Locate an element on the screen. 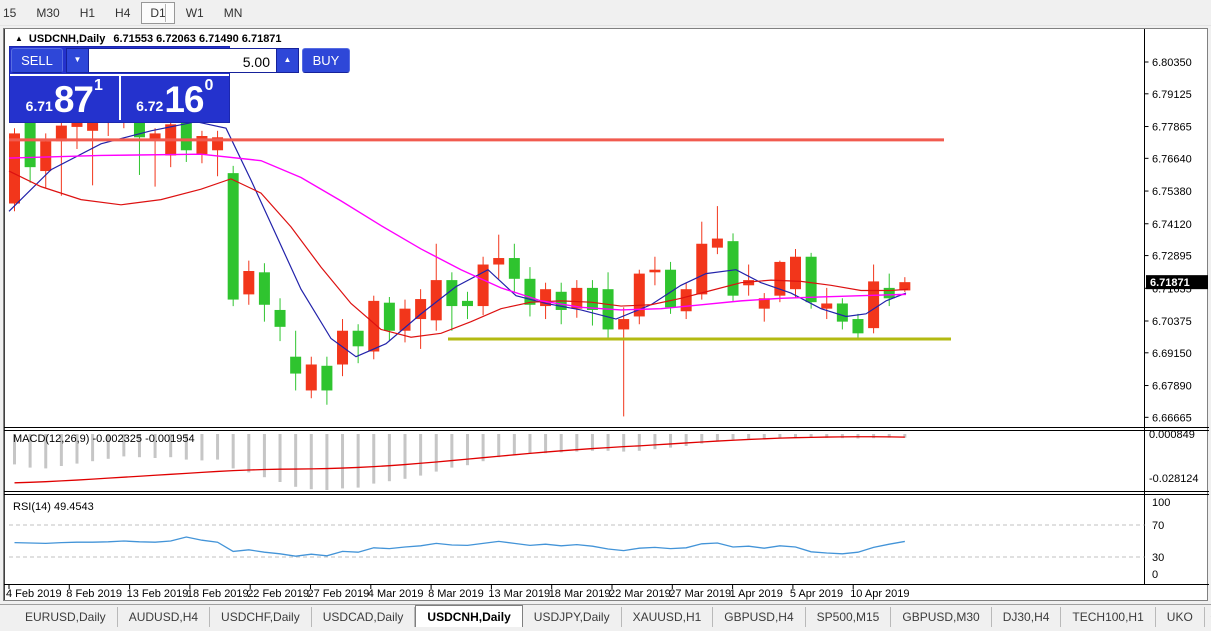  symbol-tab: DJ30,H4 is located at coordinates (1027, 617).